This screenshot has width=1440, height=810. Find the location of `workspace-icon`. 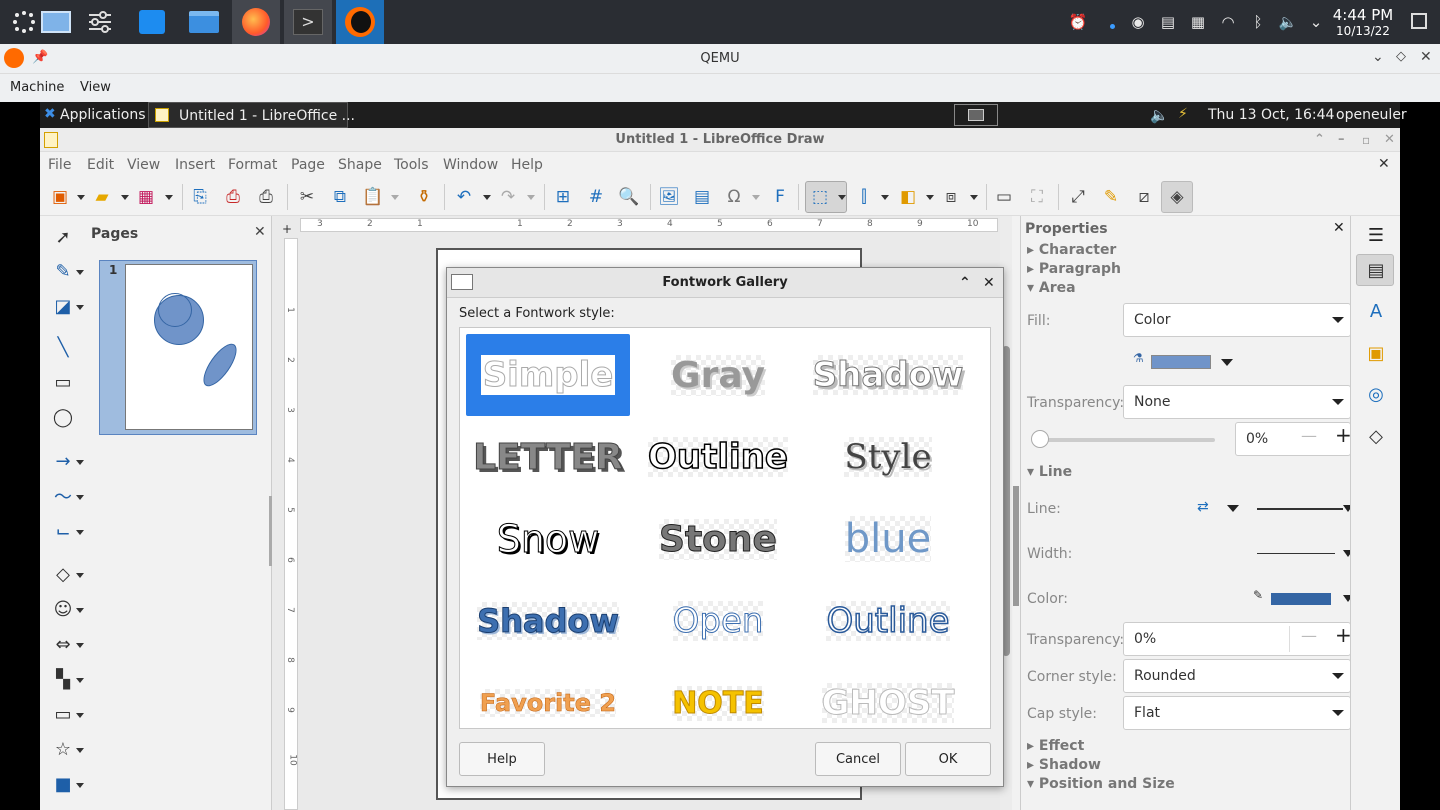

workspace-icon is located at coordinates (976, 115).